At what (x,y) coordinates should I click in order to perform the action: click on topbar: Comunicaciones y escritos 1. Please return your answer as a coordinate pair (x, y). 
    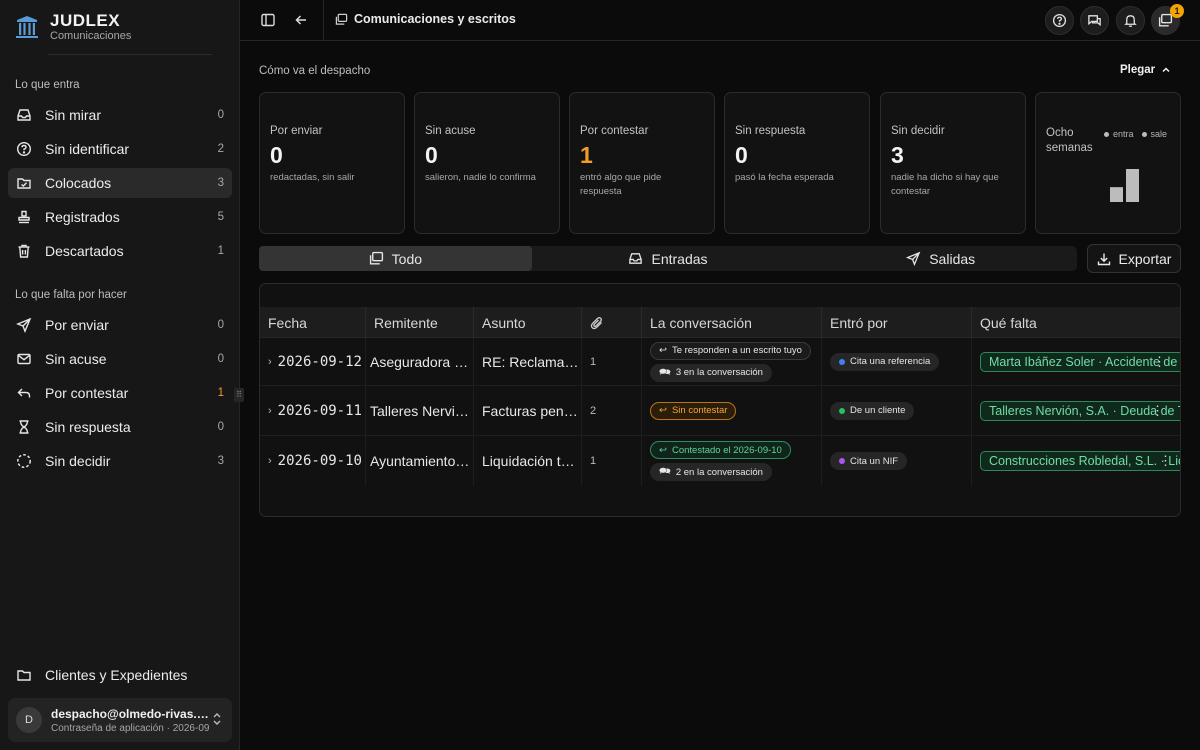
    Looking at the image, I should click on (720, 20).